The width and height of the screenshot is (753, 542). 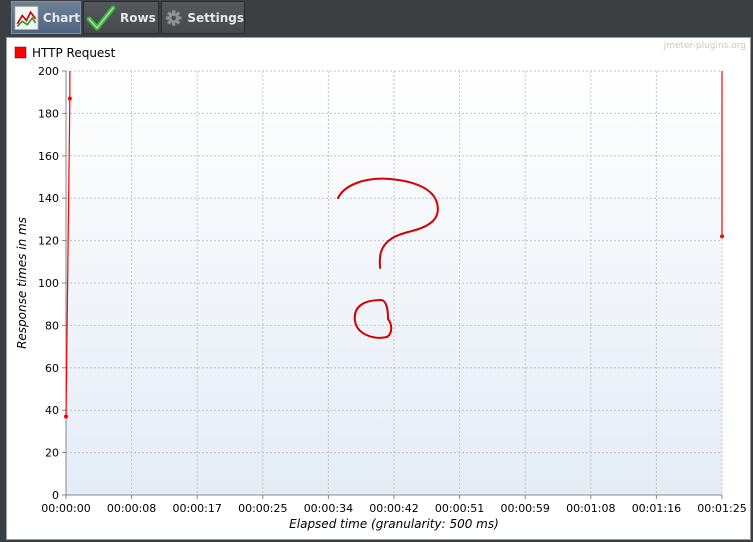 What do you see at coordinates (215, 17) in the screenshot?
I see `tab-settings-label: Settings` at bounding box center [215, 17].